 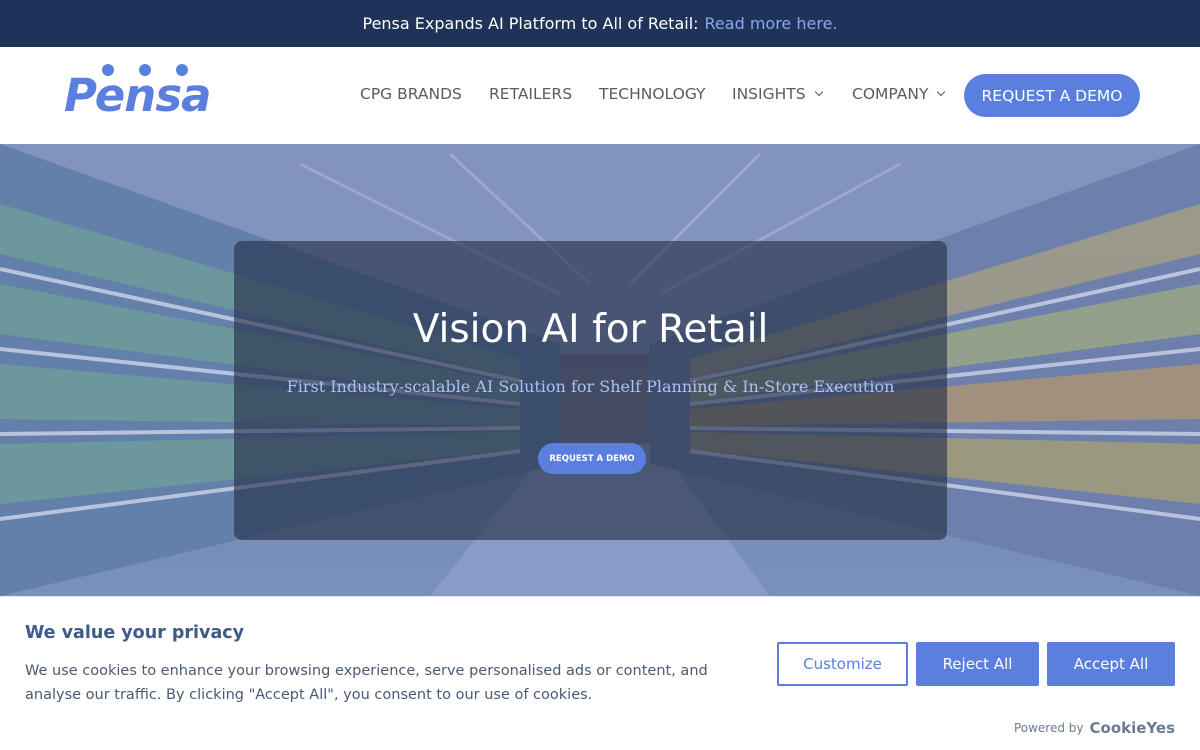 I want to click on nav-label: RETAILERS, so click(x=531, y=94).